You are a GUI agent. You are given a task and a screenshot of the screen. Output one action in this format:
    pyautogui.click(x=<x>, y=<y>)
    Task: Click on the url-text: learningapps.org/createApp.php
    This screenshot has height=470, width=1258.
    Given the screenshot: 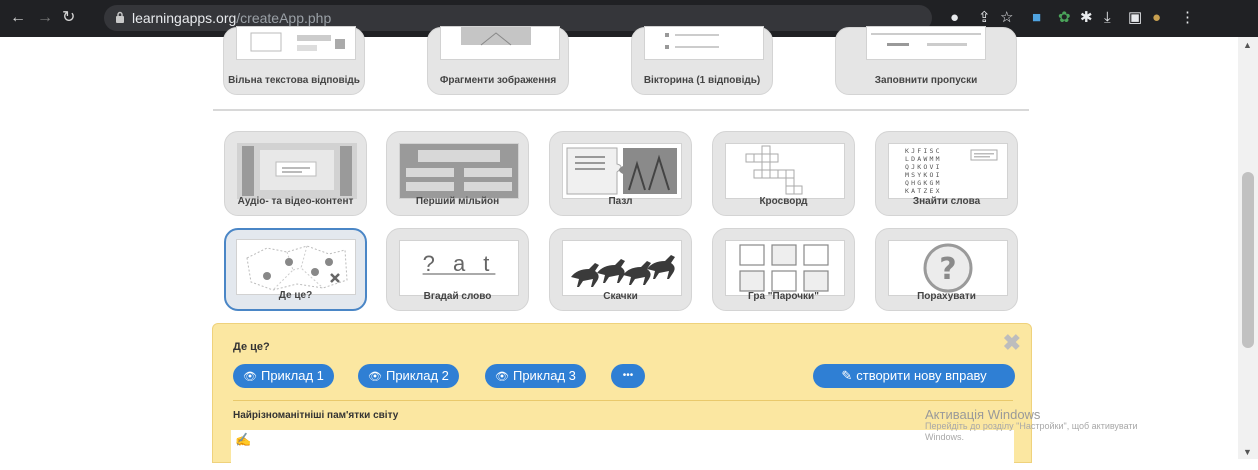 What is the action you would take?
    pyautogui.click(x=231, y=18)
    